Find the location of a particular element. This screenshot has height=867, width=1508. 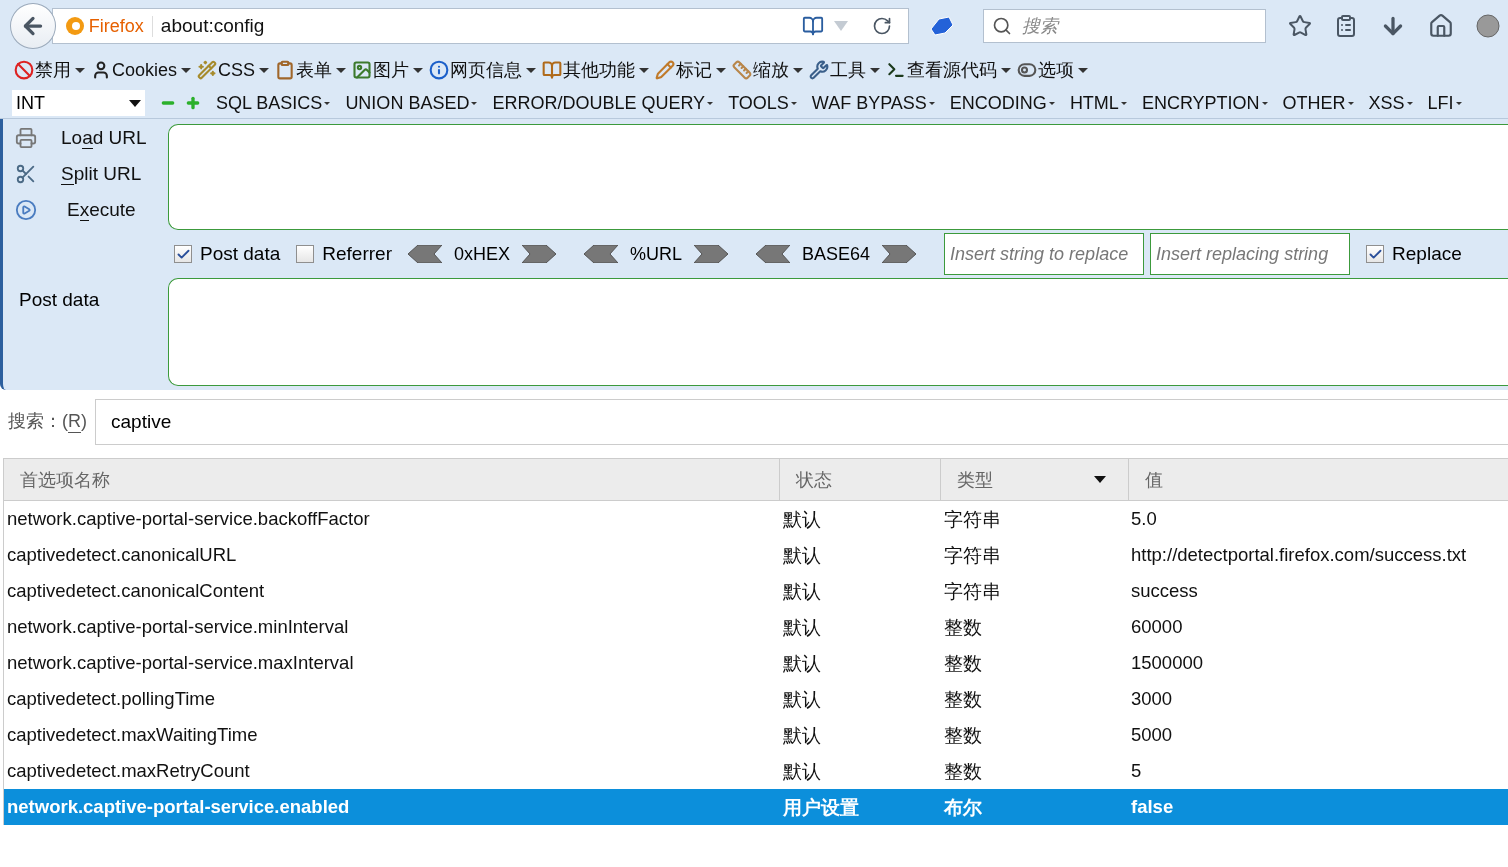

table-cell-text: network.captive-portal-service.enabled is located at coordinates (178, 807).